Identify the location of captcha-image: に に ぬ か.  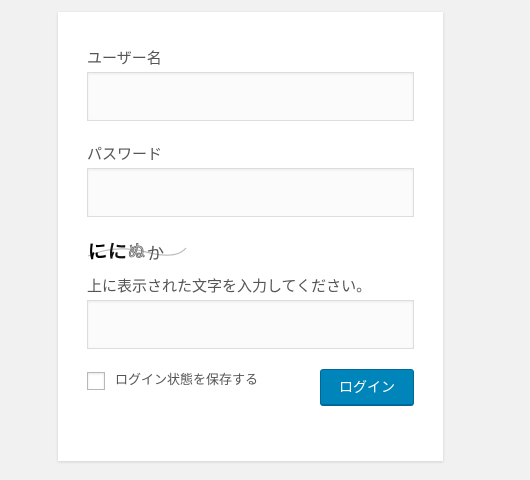
(137, 252).